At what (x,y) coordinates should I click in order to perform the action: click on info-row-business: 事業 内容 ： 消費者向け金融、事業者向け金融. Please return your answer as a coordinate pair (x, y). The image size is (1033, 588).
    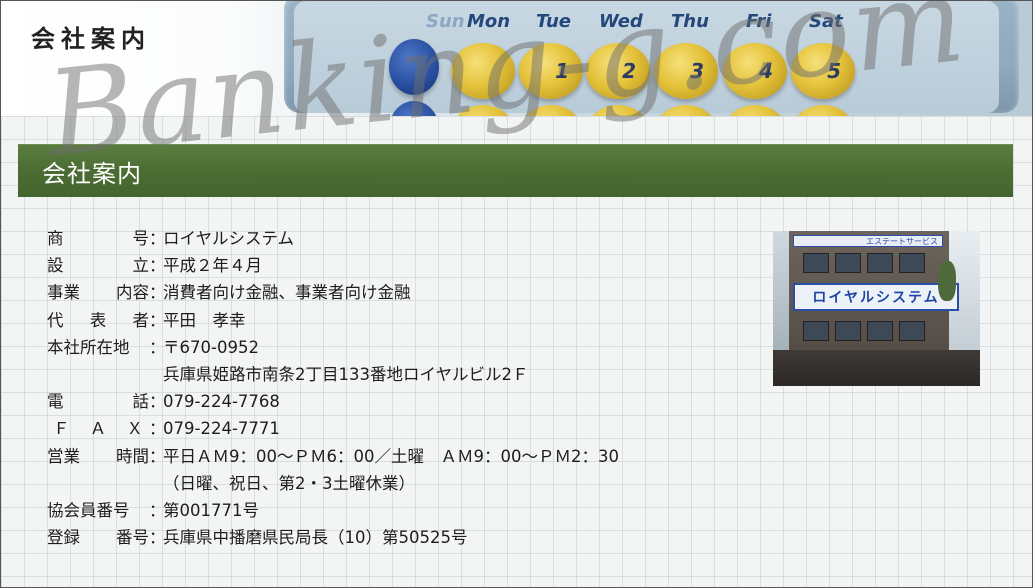
    Looking at the image, I should click on (333, 292).